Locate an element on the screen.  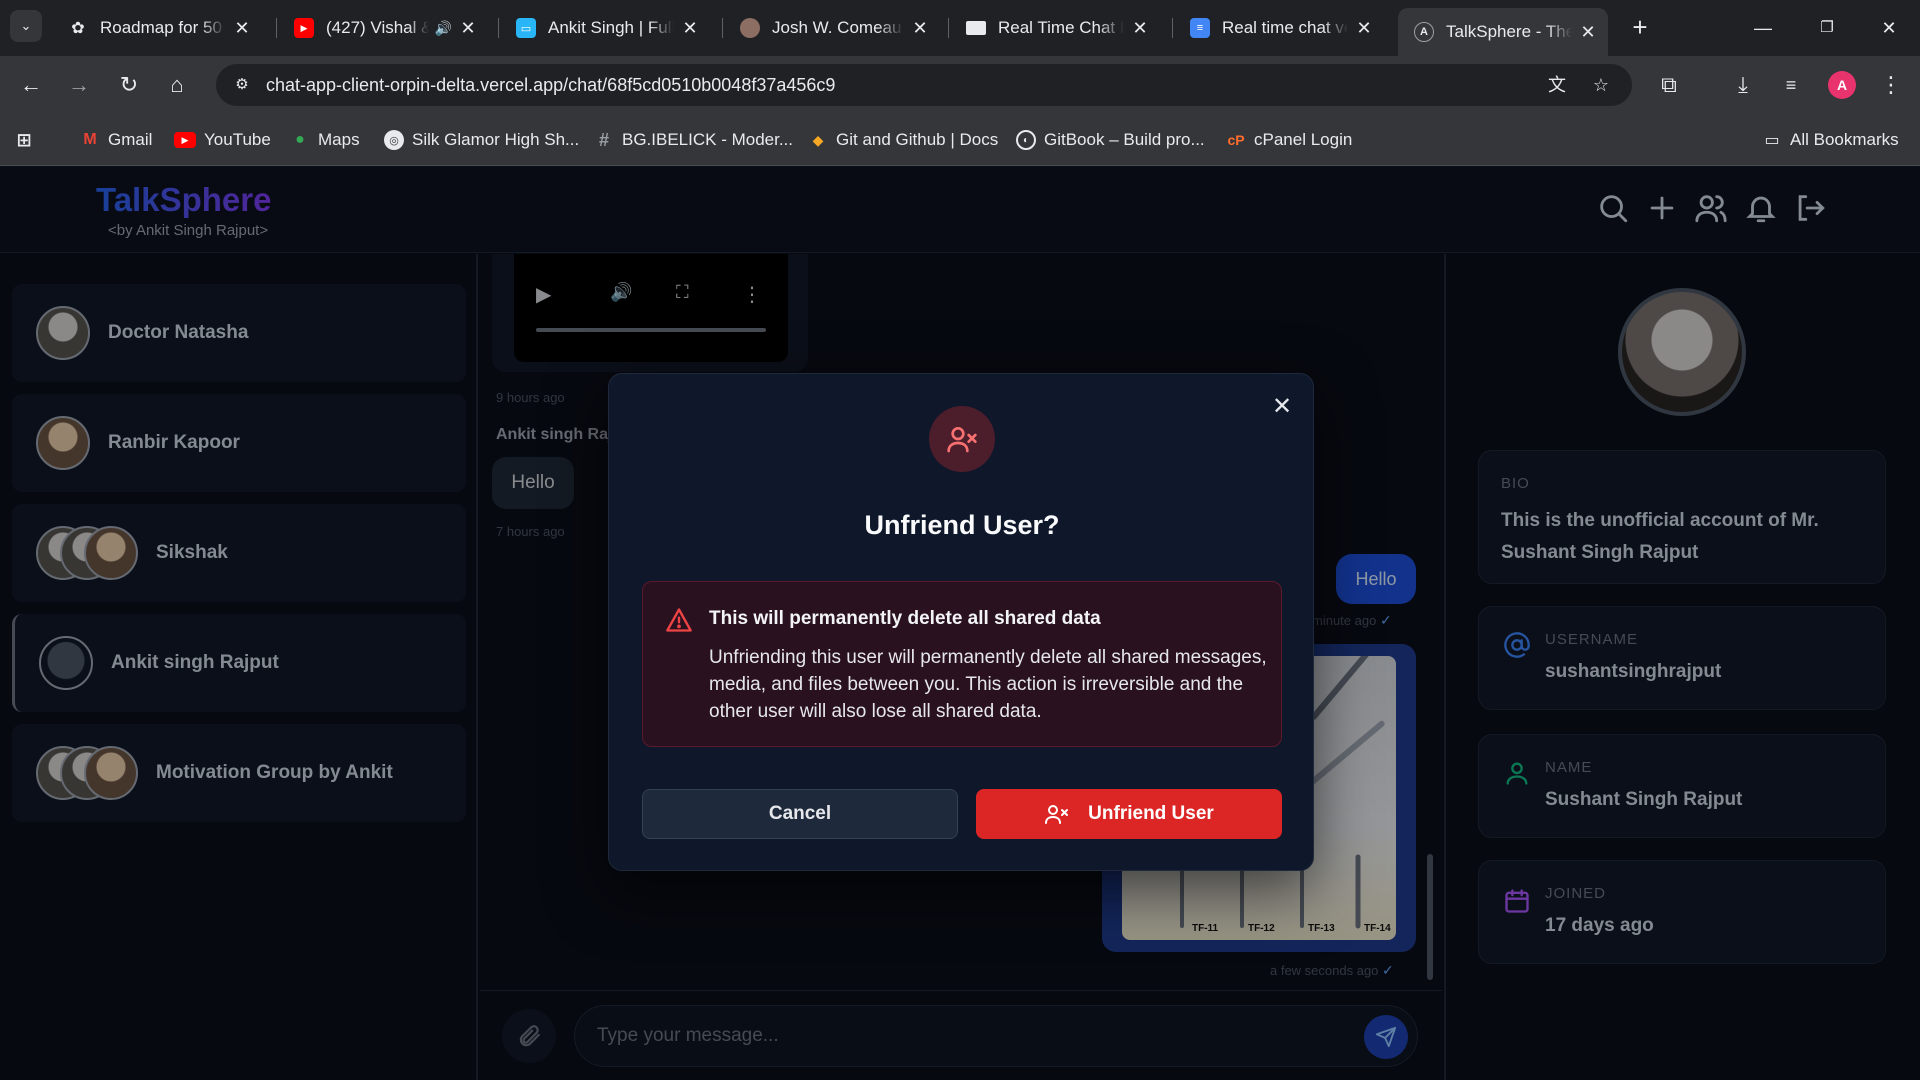
globe-icon: ◎ is located at coordinates (394, 140).